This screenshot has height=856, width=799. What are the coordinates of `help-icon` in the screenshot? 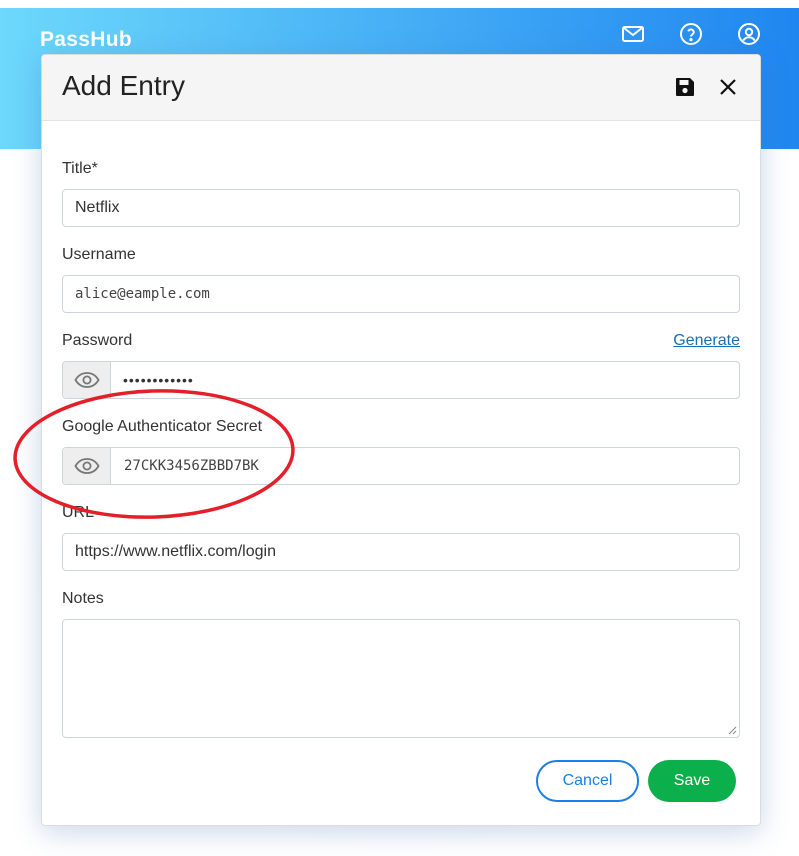 It's located at (691, 34).